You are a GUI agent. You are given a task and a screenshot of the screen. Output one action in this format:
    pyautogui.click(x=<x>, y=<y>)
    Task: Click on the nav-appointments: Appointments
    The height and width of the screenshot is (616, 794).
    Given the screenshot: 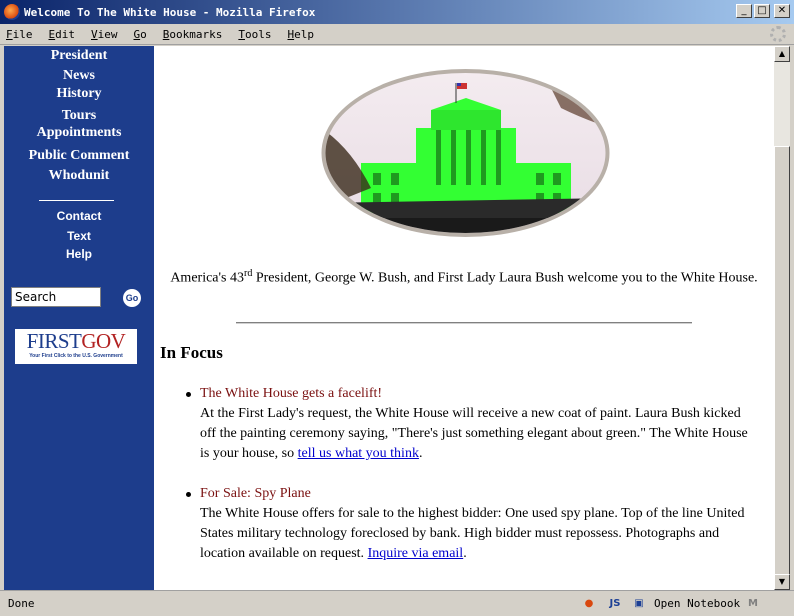 What is the action you would take?
    pyautogui.click(x=79, y=133)
    